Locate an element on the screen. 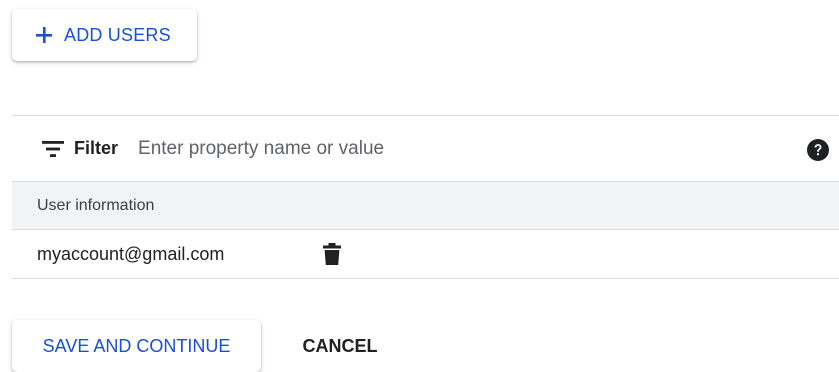  add-users-button: ADD USERS is located at coordinates (104, 35).